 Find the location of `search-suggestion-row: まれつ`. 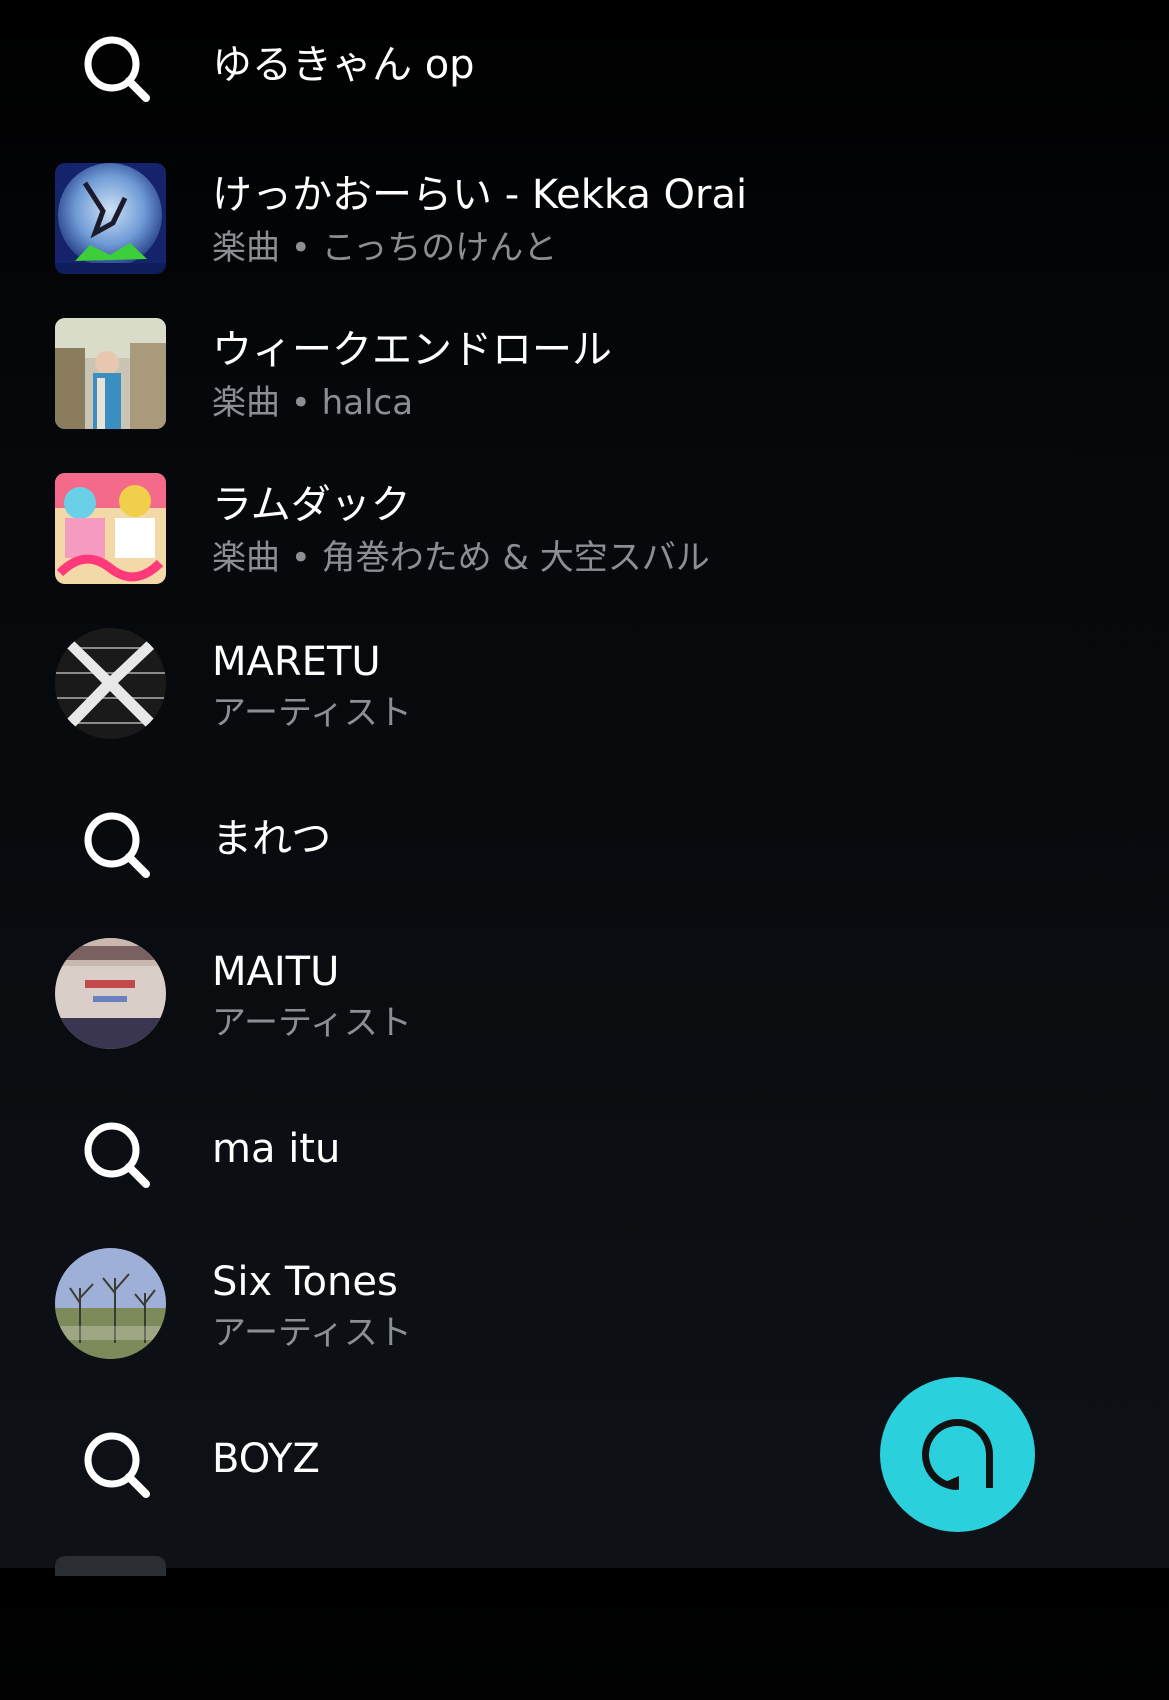

search-suggestion-row: まれつ is located at coordinates (539, 842).